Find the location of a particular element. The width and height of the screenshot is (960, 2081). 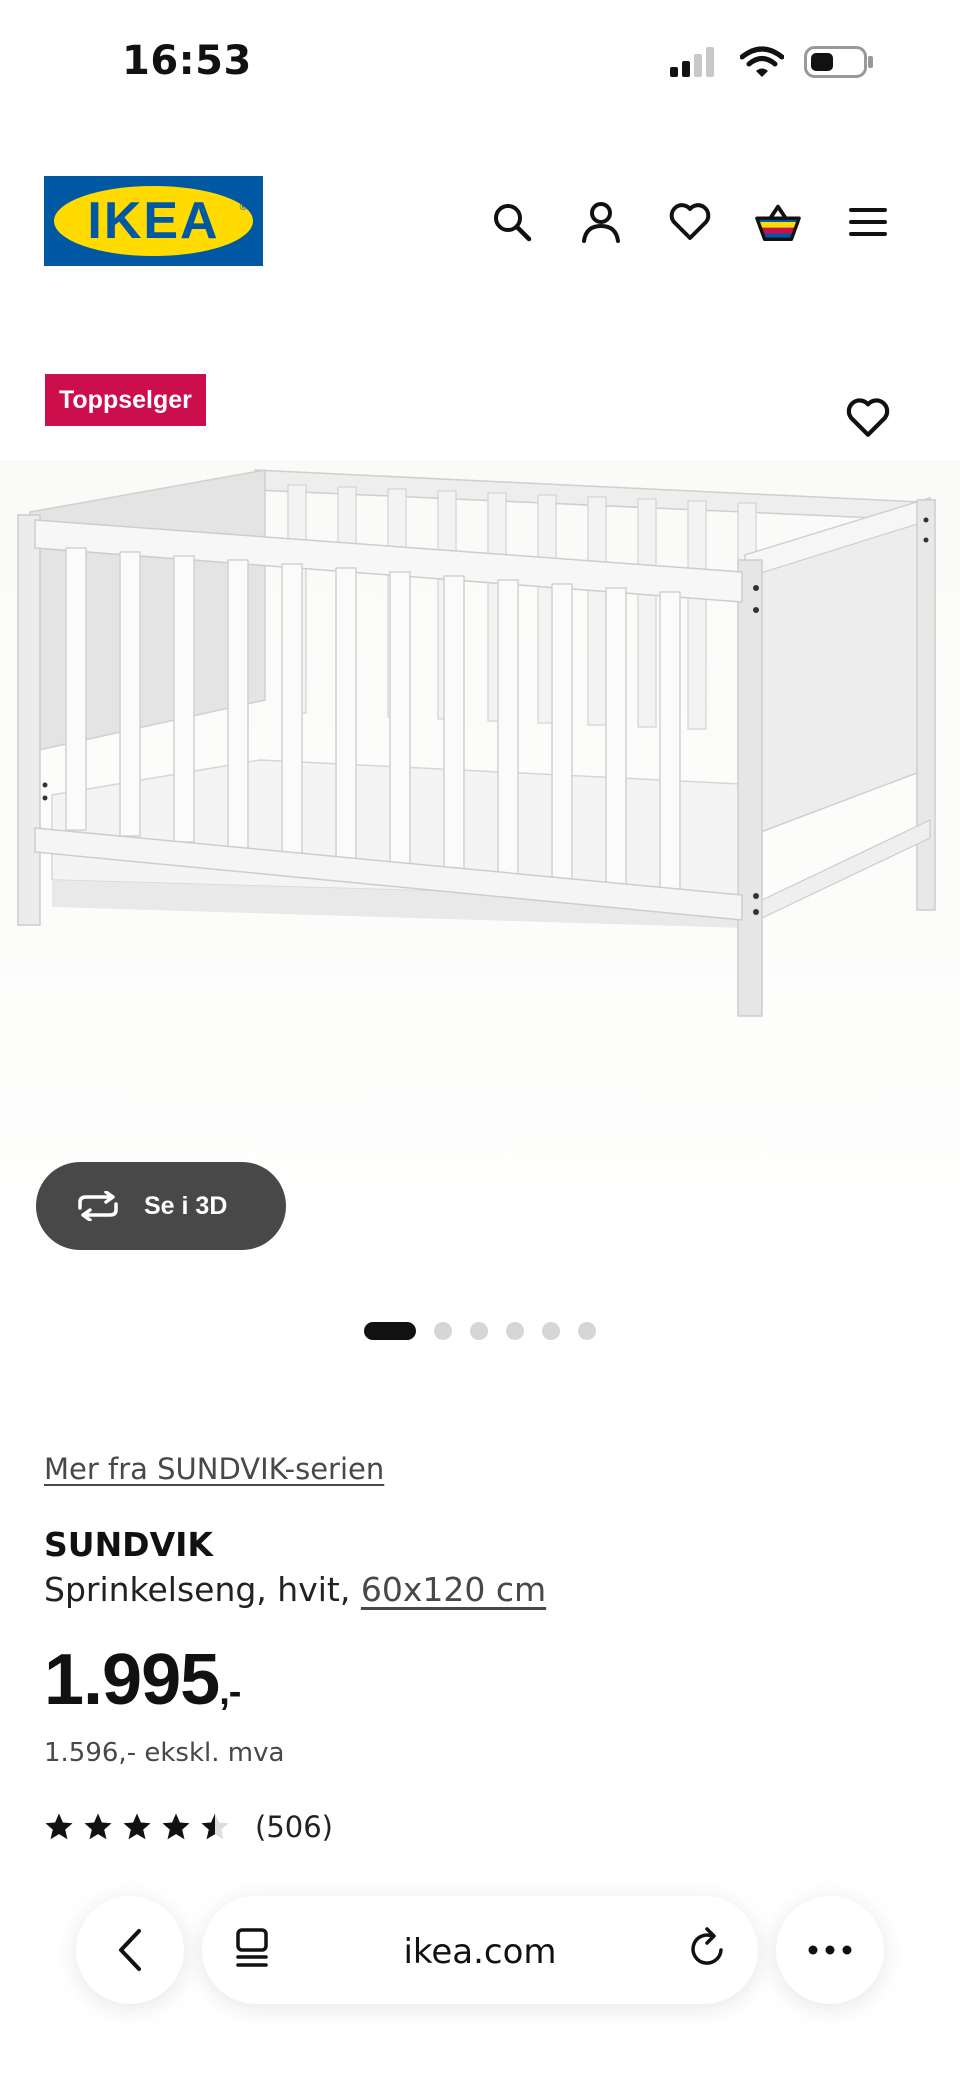

product-name: SUNDVIK is located at coordinates (128, 1544).